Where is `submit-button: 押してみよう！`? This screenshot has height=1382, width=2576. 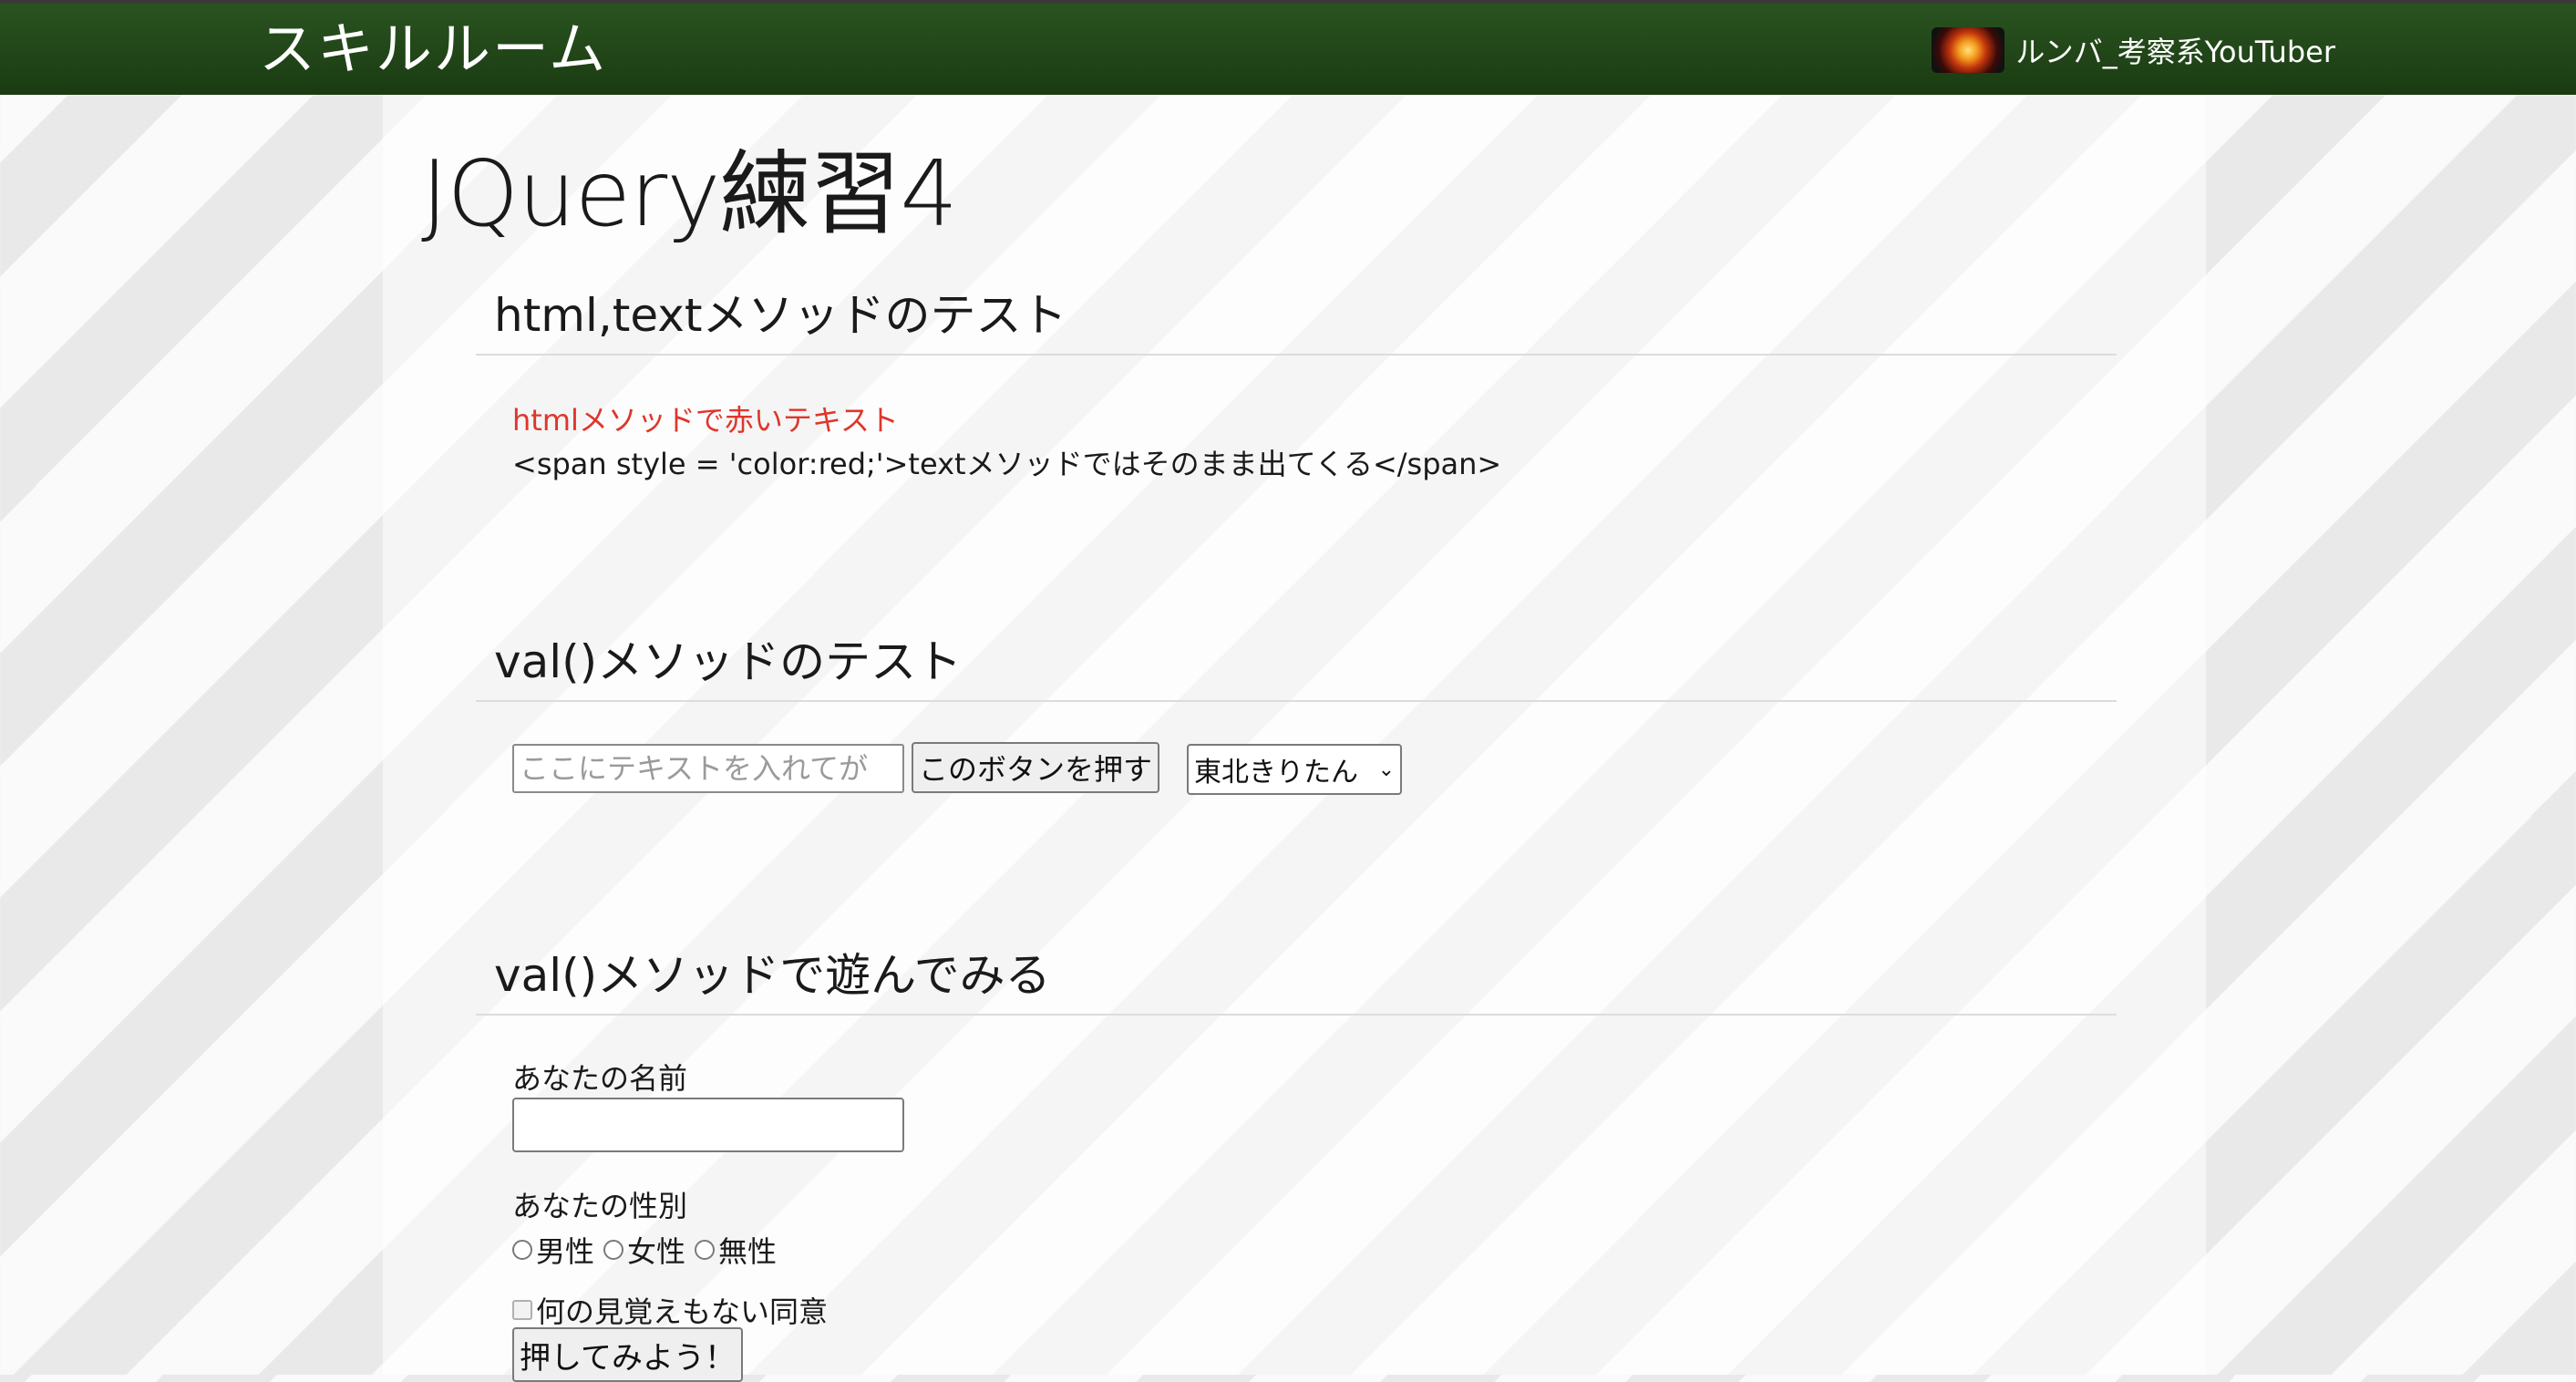
submit-button: 押してみよう！ is located at coordinates (627, 1354).